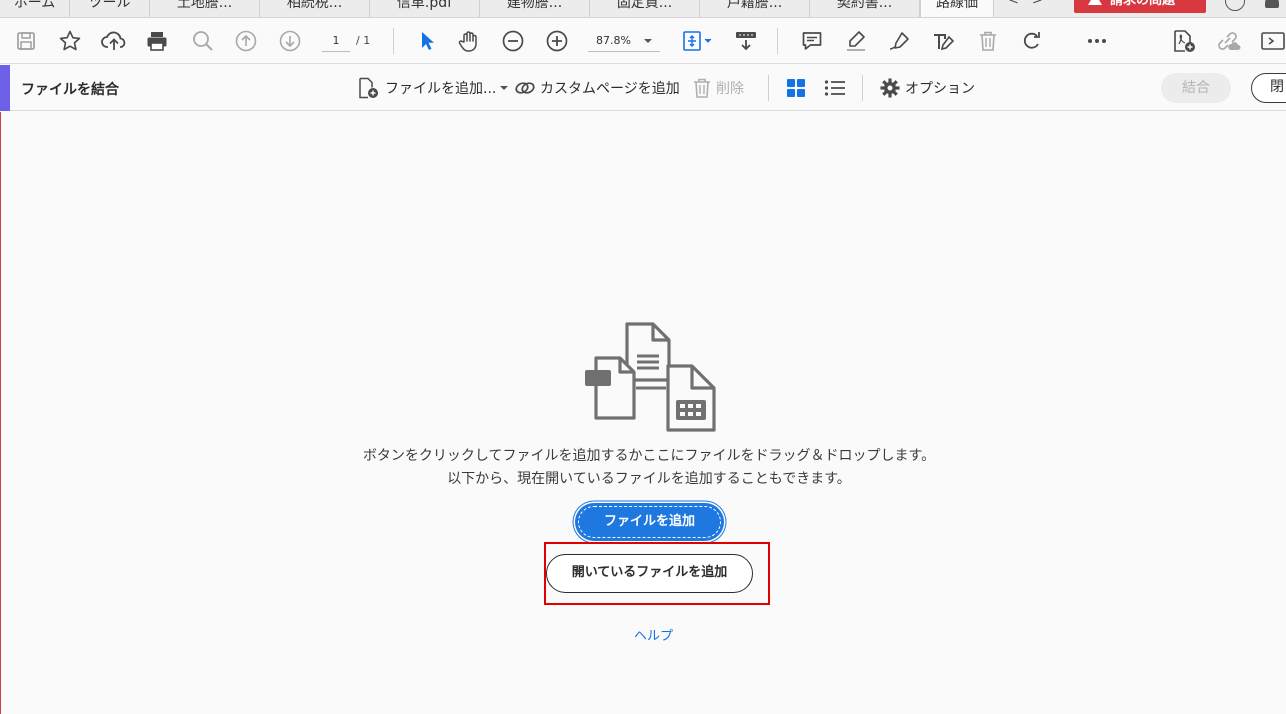 Image resolution: width=1286 pixels, height=714 pixels. What do you see at coordinates (653, 634) in the screenshot?
I see `help-link: ヘルプ` at bounding box center [653, 634].